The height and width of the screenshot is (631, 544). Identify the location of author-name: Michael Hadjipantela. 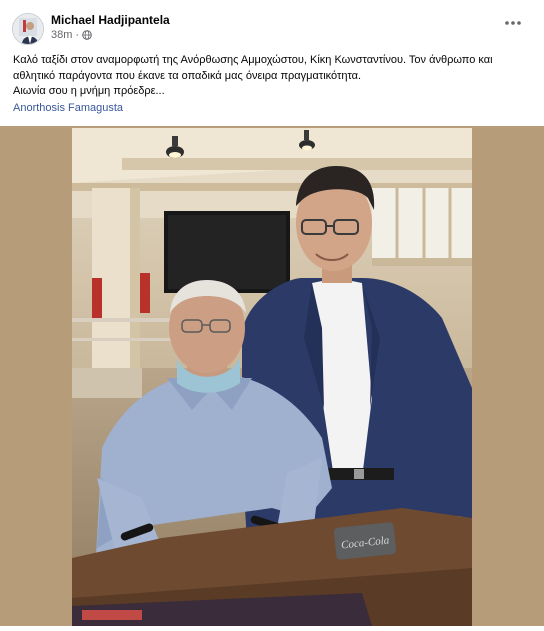
(110, 20).